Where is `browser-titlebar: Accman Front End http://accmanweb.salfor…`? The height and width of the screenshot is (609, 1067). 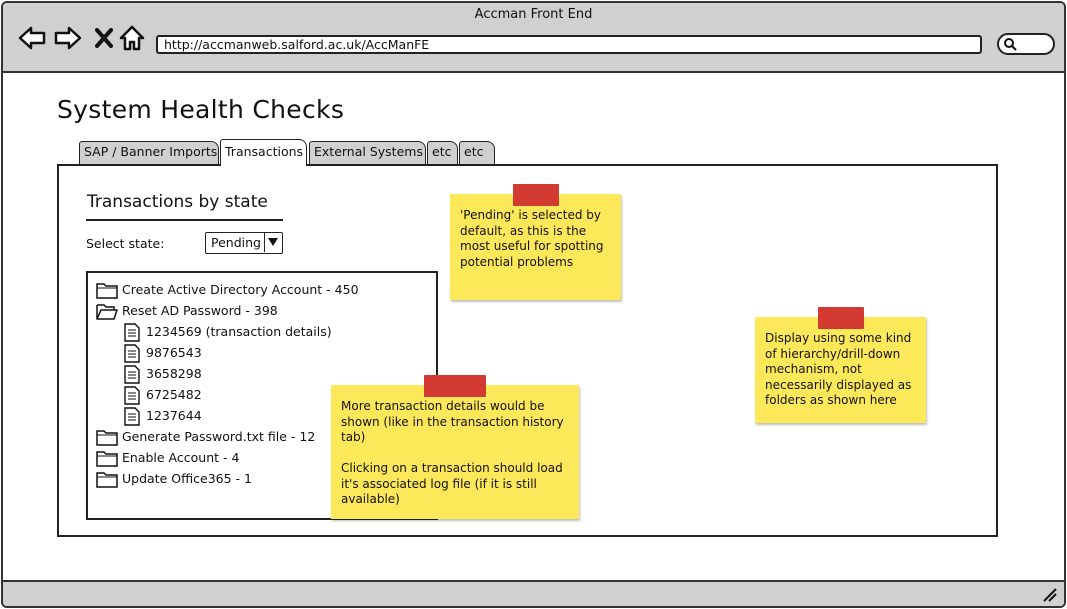
browser-titlebar: Accman Front End http://accmanweb.salfor… is located at coordinates (533, 38).